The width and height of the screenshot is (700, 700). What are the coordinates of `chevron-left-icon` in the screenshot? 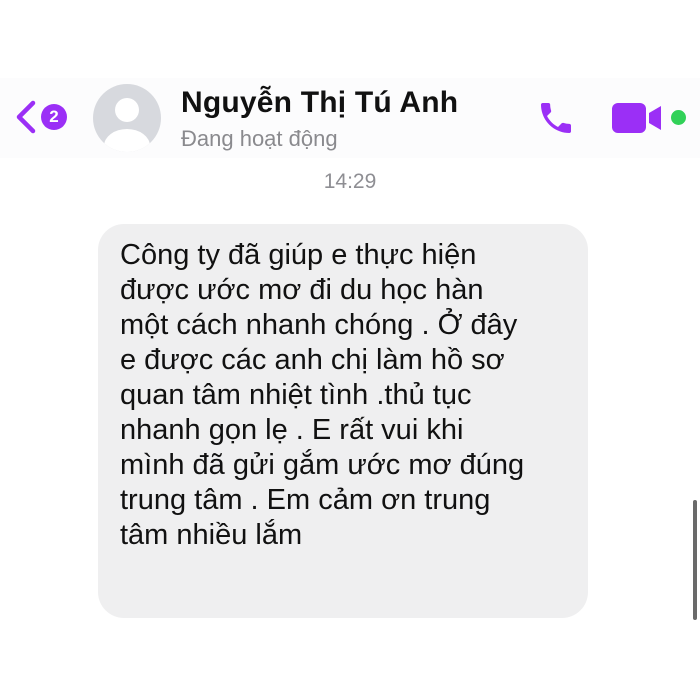 It's located at (26, 117).